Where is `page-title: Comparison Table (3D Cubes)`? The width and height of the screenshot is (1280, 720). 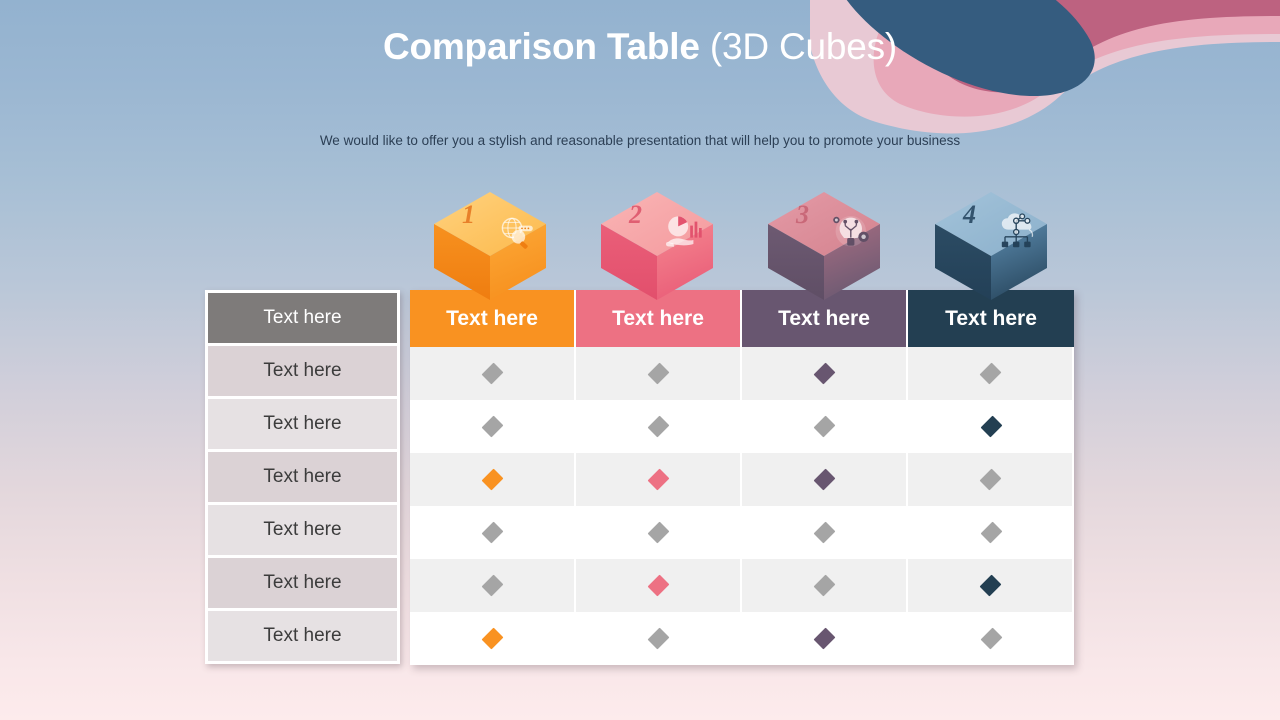
page-title: Comparison Table (3D Cubes) is located at coordinates (640, 47).